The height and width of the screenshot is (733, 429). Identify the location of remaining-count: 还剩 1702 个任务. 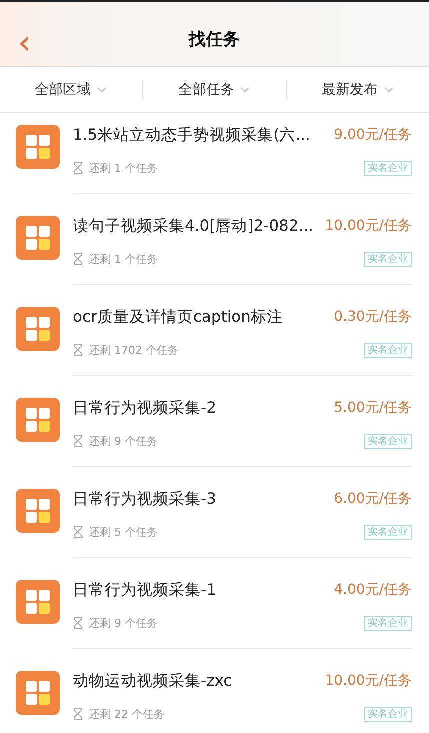
(134, 350).